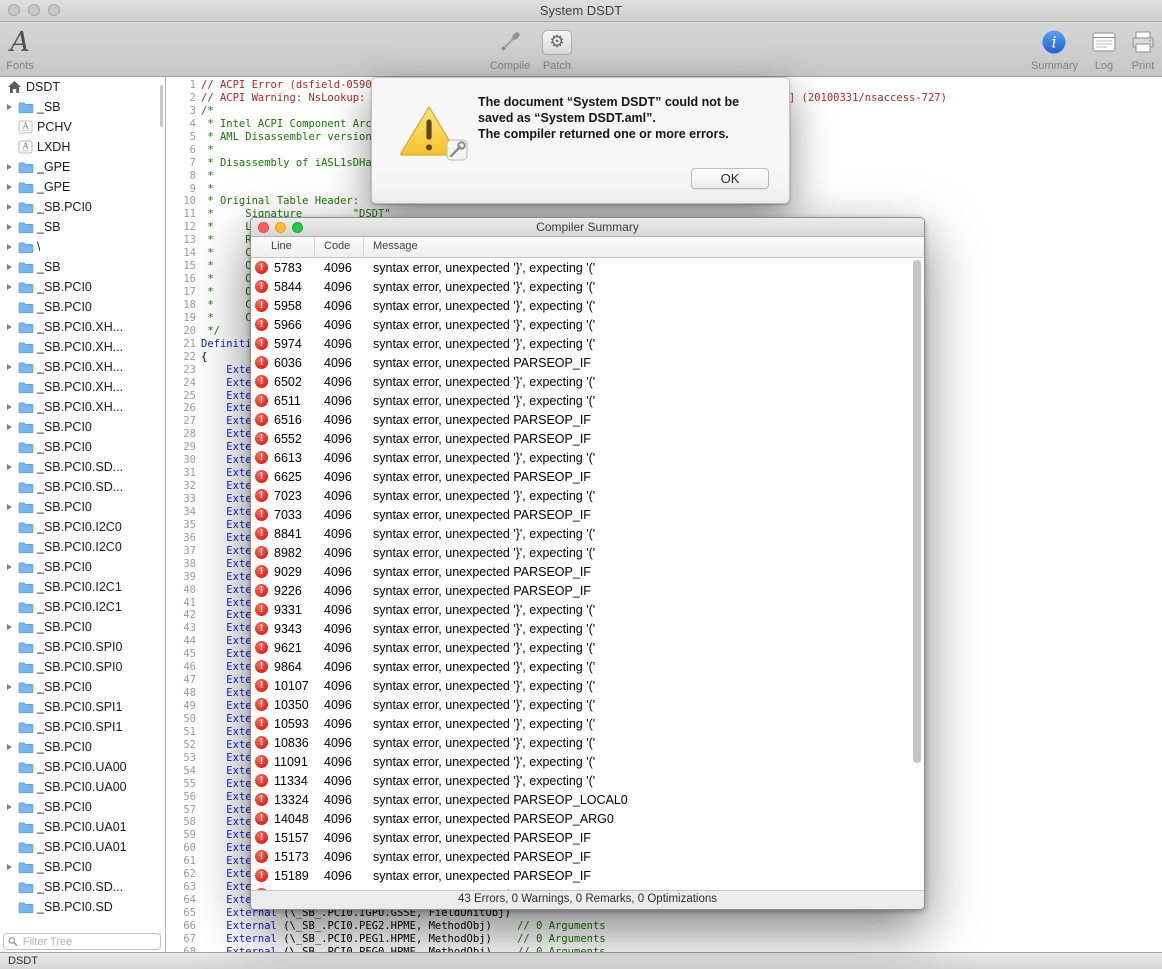 The width and height of the screenshot is (1162, 969). What do you see at coordinates (82, 87) in the screenshot?
I see `sidebar-item-dsdt: DSDT` at bounding box center [82, 87].